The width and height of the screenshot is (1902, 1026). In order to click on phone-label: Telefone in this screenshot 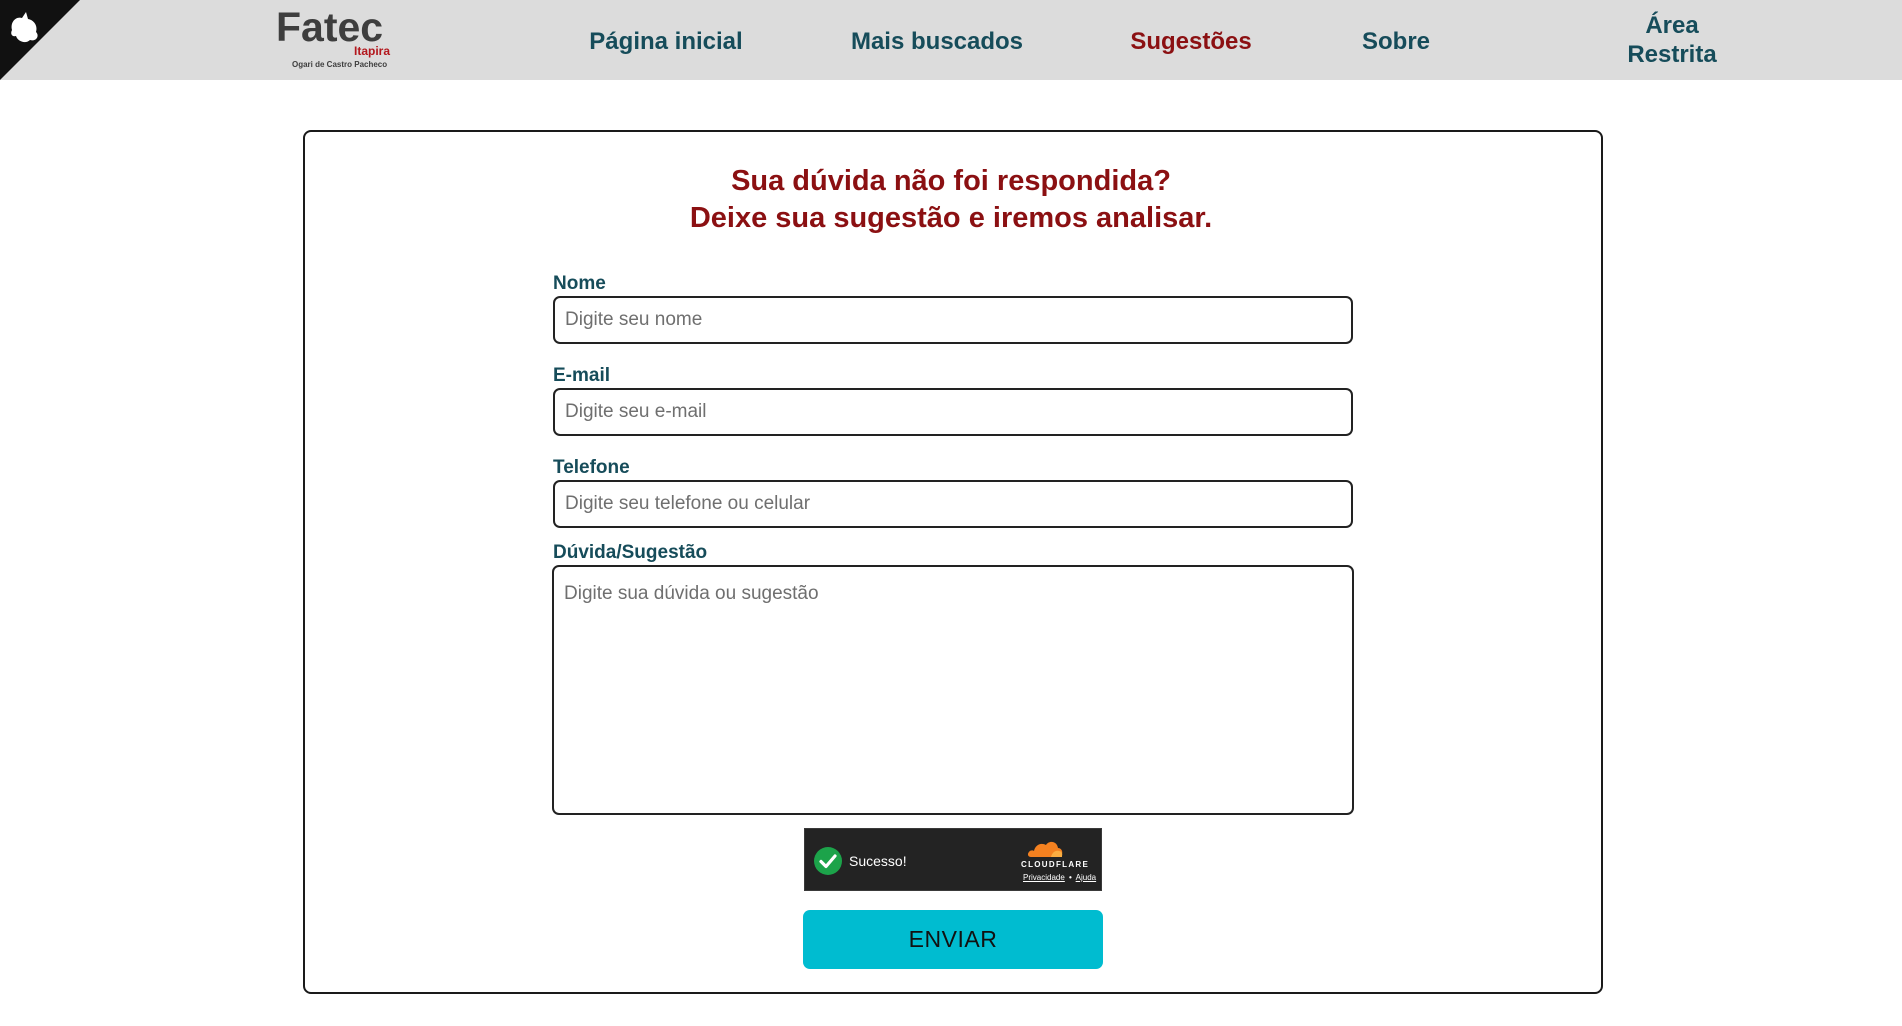, I will do `click(591, 467)`.